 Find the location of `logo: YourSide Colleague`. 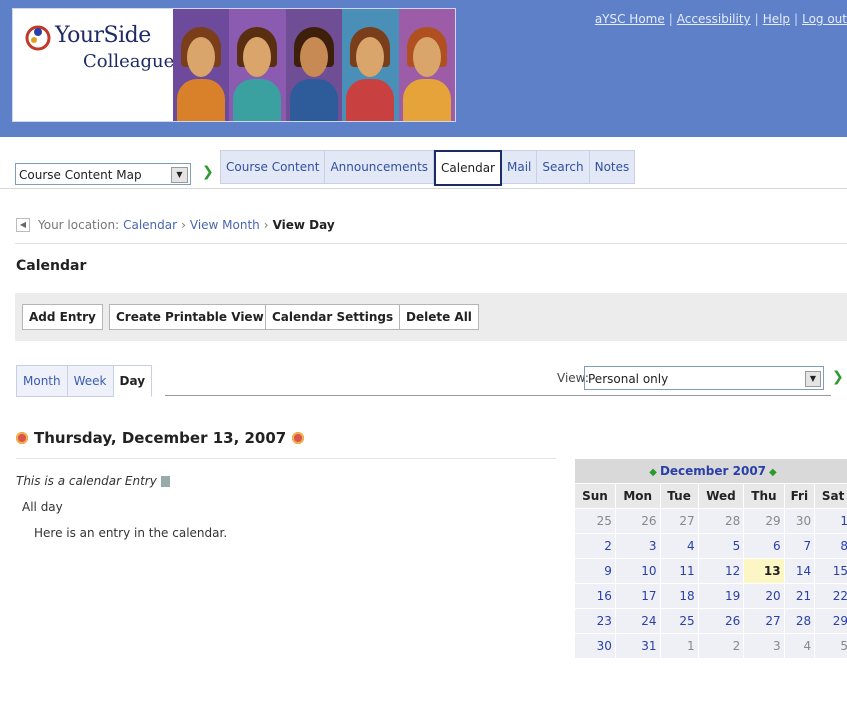

logo: YourSide Colleague is located at coordinates (234, 65).